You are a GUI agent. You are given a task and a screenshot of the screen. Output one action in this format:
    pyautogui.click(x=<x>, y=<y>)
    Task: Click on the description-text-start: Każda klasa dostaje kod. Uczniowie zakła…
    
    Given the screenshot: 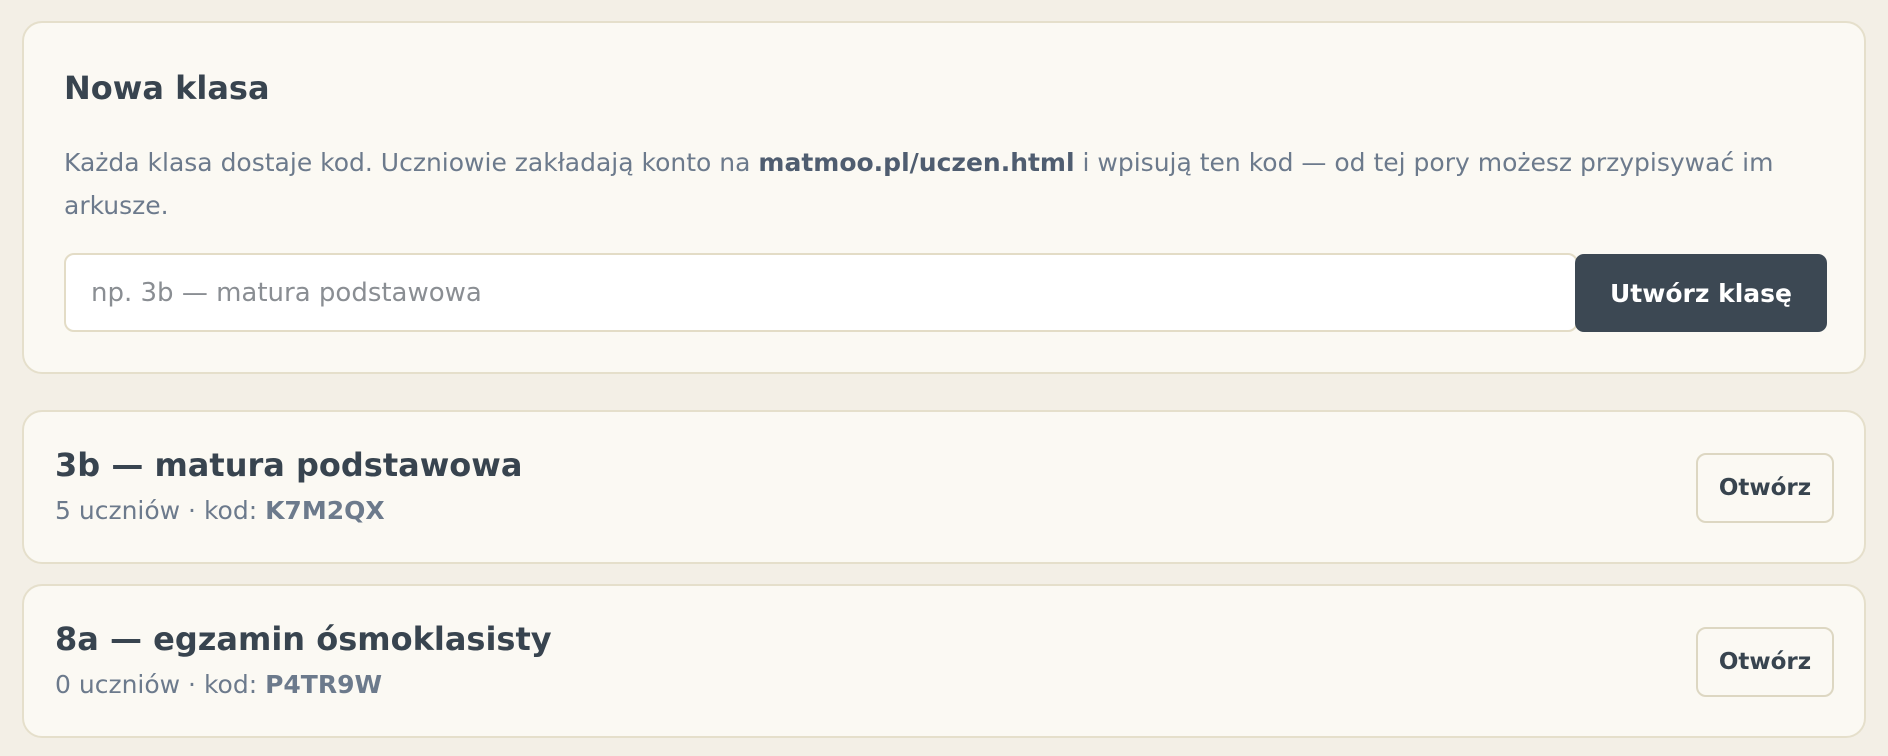 What is the action you would take?
    pyautogui.click(x=411, y=162)
    